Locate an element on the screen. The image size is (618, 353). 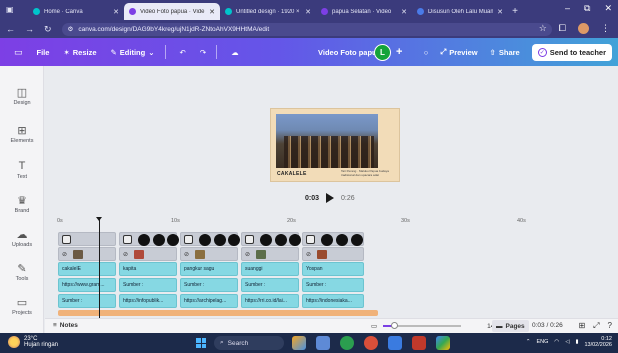
text-clip: suanggi is located at coordinates (270, 269).